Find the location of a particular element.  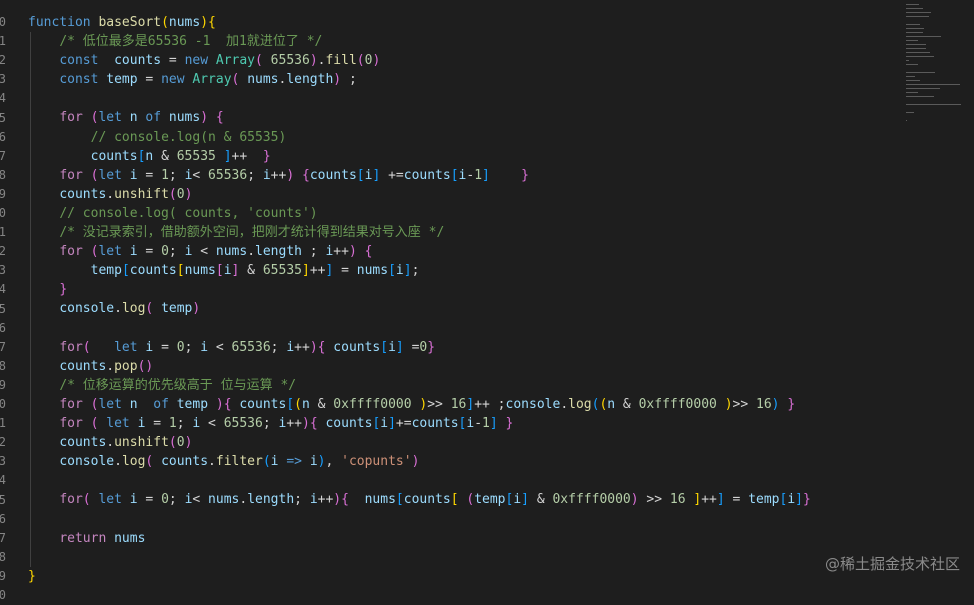

code-token: . is located at coordinates (212, 462).